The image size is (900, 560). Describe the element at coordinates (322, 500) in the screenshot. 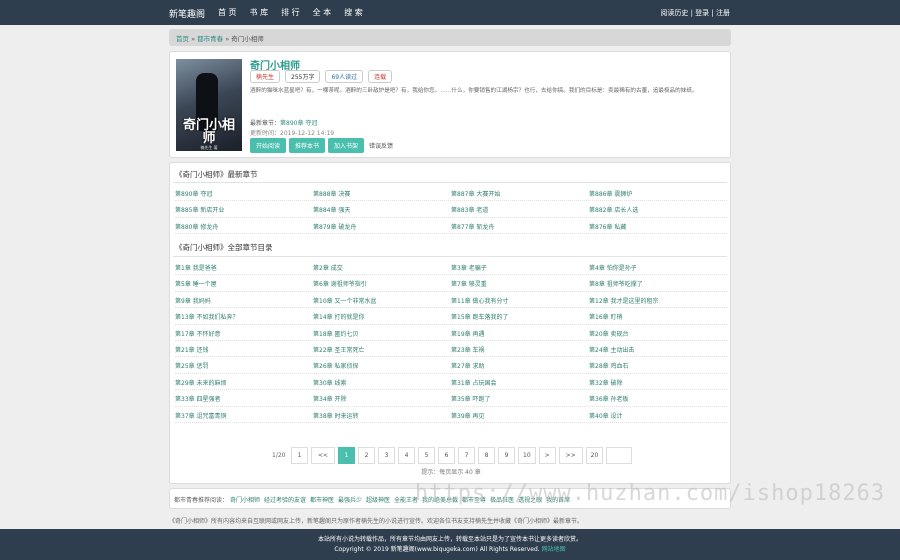

I see `recommend-book-link: 都市神医` at that location.